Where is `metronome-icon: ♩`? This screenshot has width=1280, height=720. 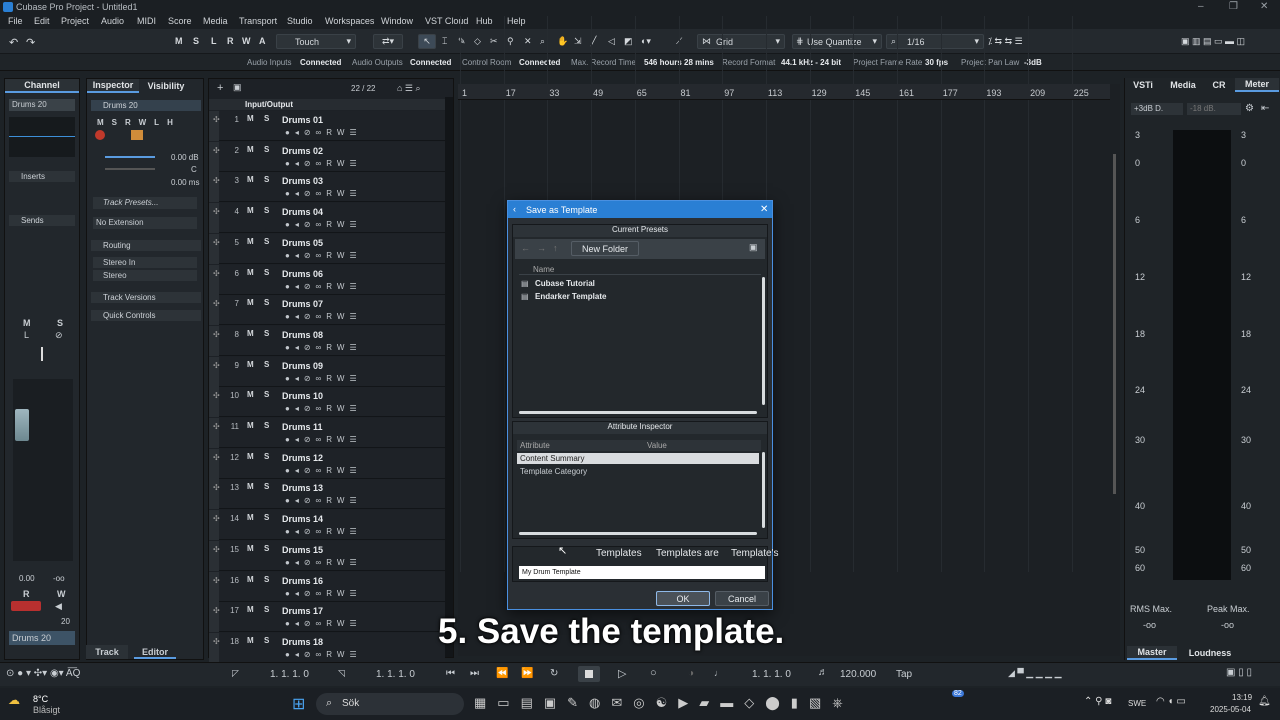
metronome-icon: ♩ is located at coordinates (718, 673).